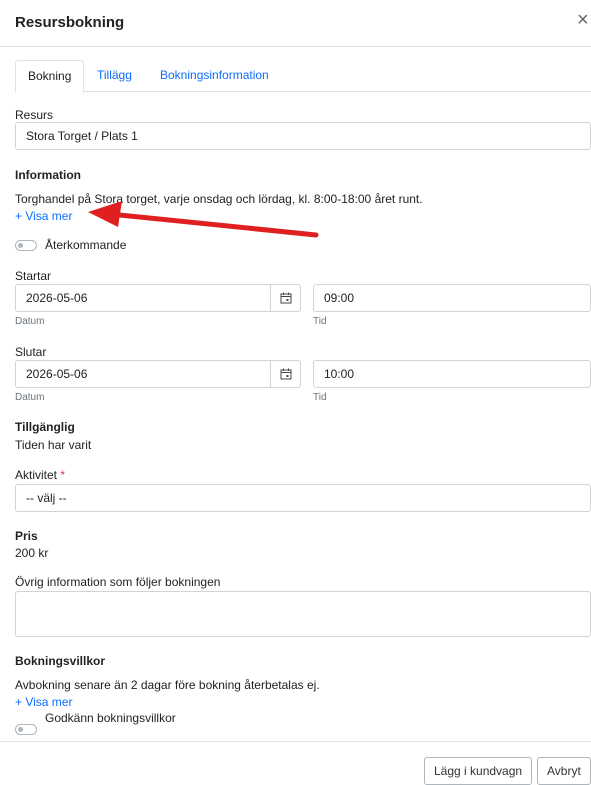 The image size is (591, 785). I want to click on tab-bar: Bokning Tillägg Bokningsinformation, so click(303, 76).